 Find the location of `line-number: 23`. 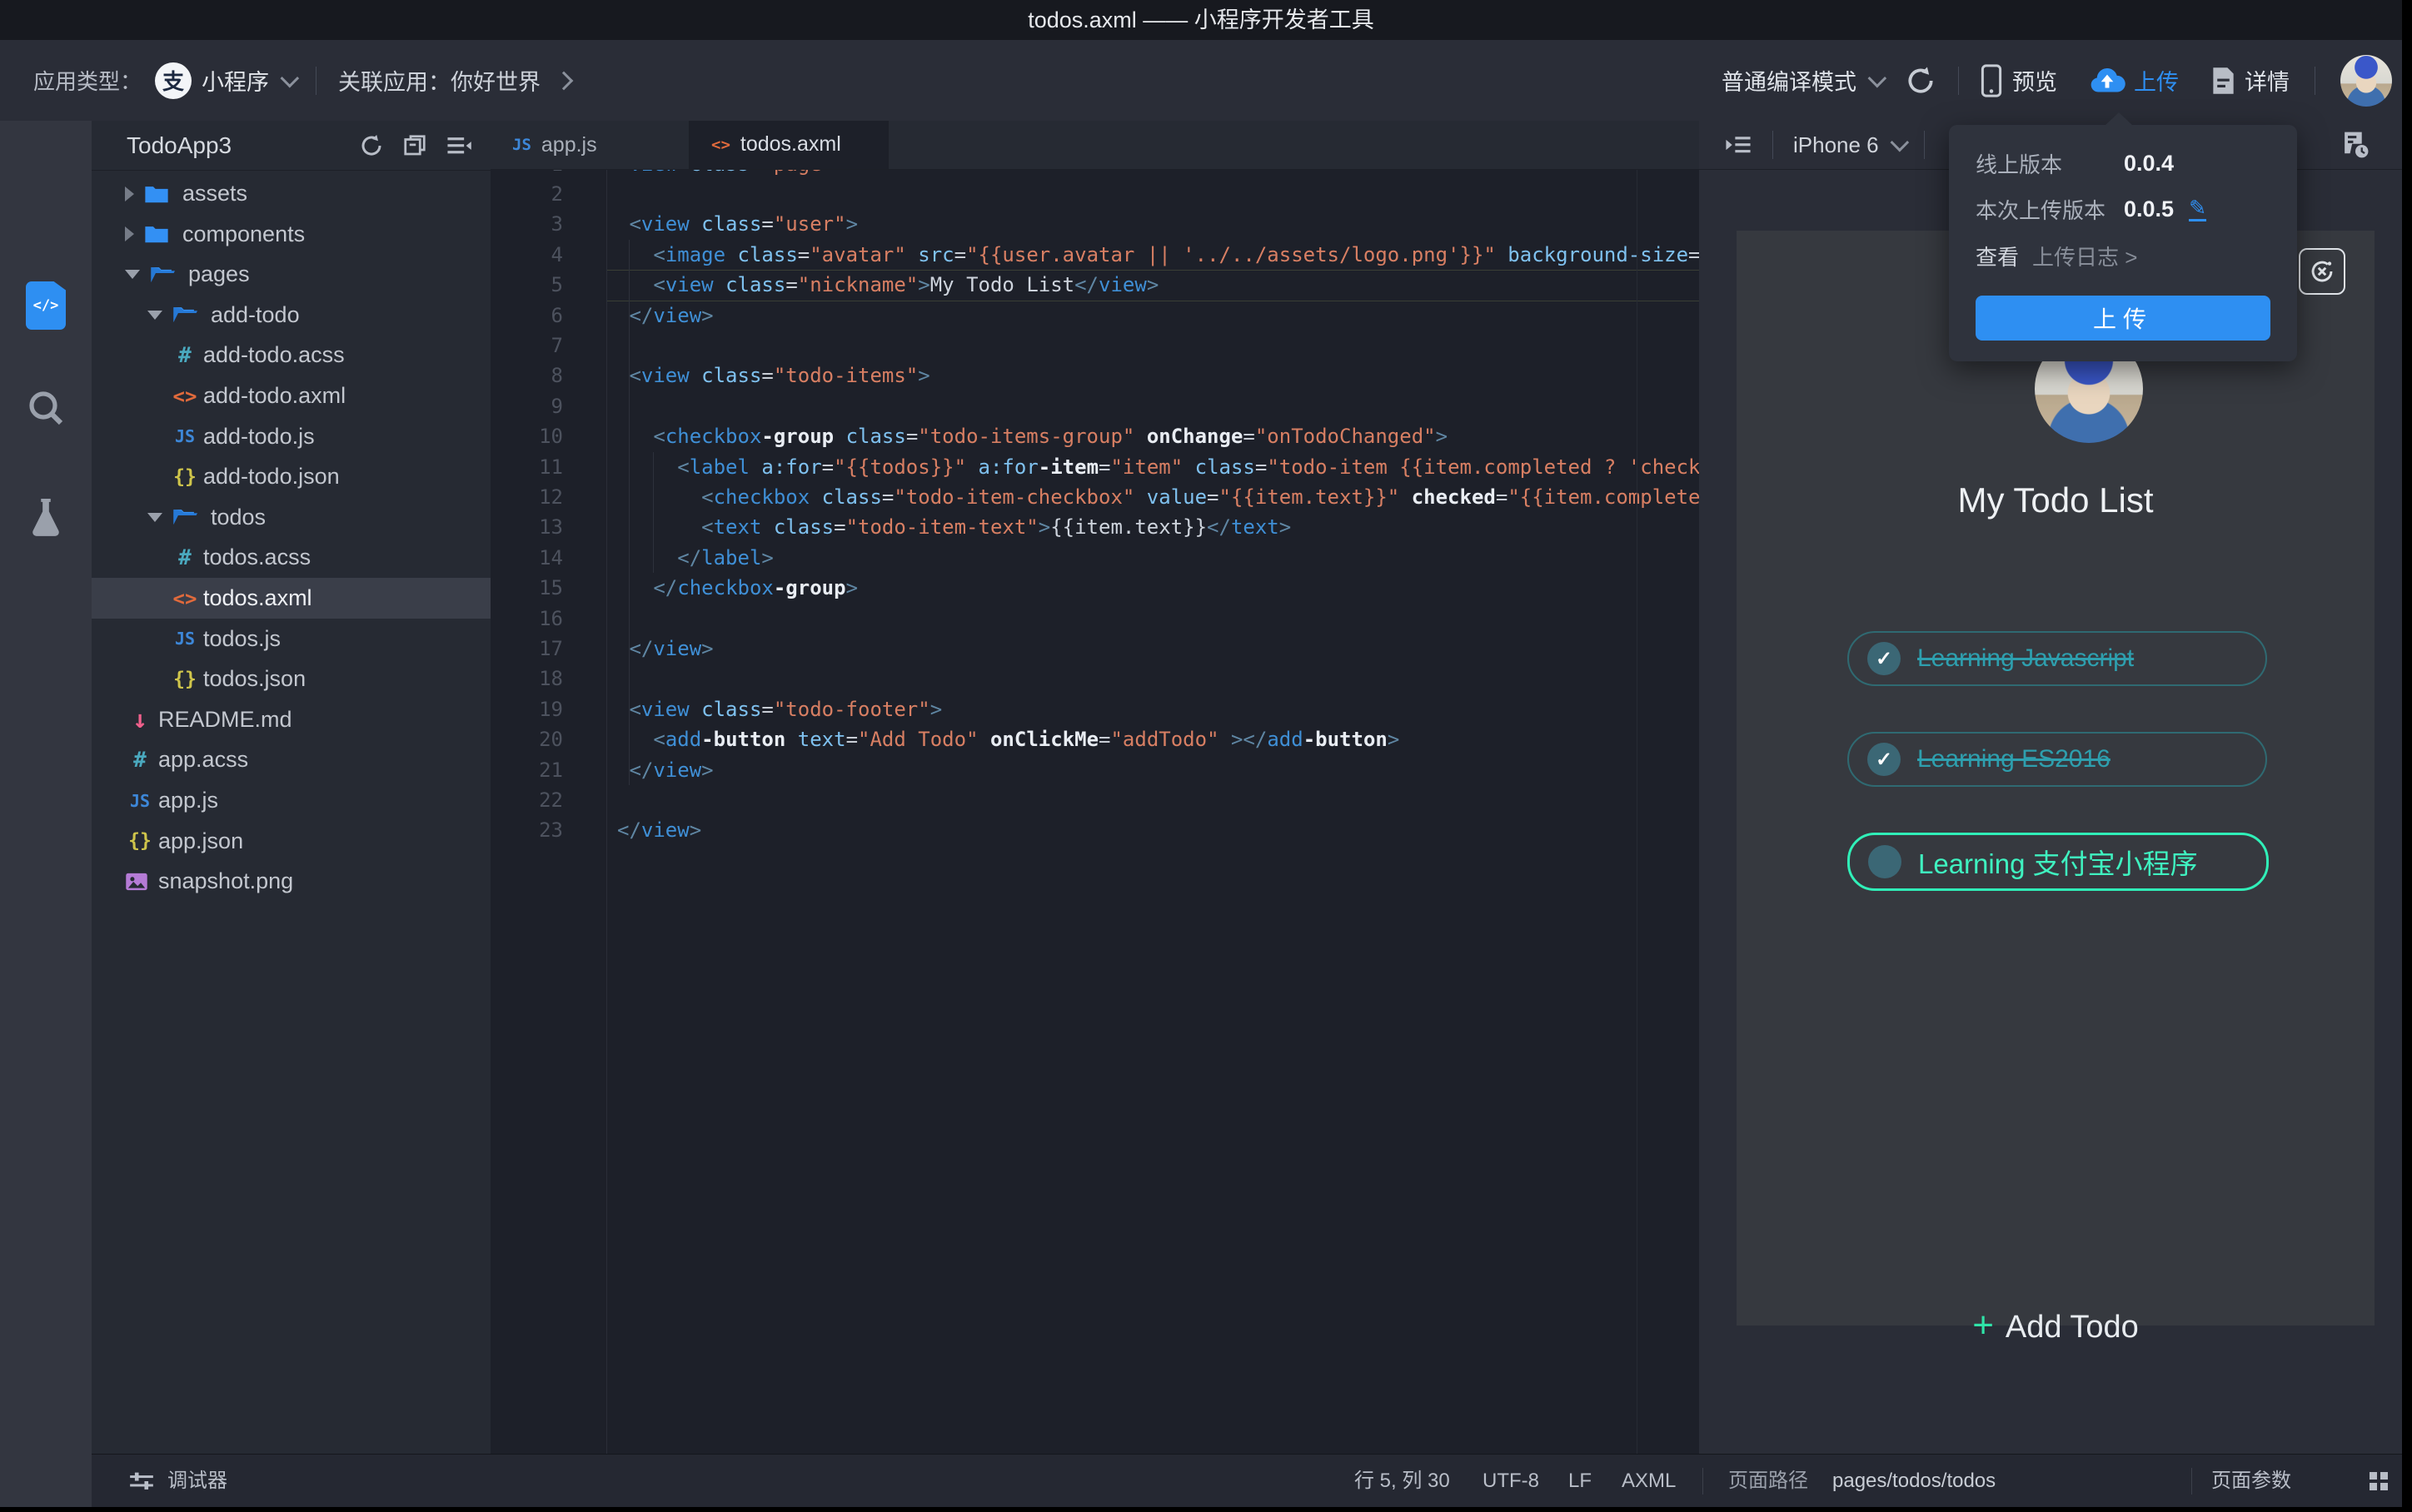

line-number: 23 is located at coordinates (551, 831).